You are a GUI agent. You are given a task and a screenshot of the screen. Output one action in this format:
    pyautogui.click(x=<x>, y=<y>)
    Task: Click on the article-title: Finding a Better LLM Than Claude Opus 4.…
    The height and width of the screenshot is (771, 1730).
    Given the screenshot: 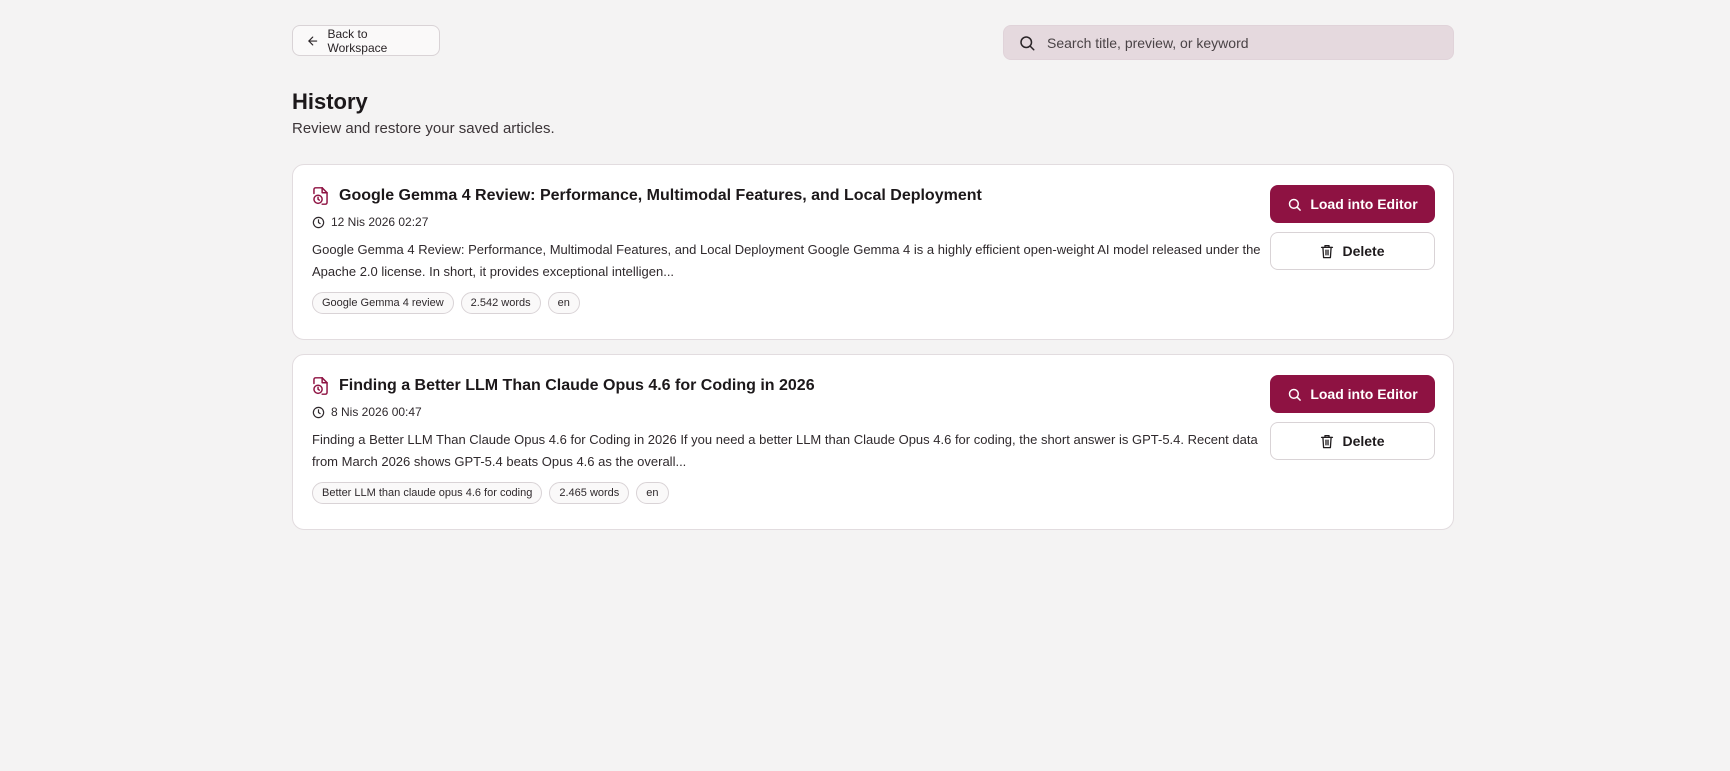 What is the action you would take?
    pyautogui.click(x=577, y=385)
    